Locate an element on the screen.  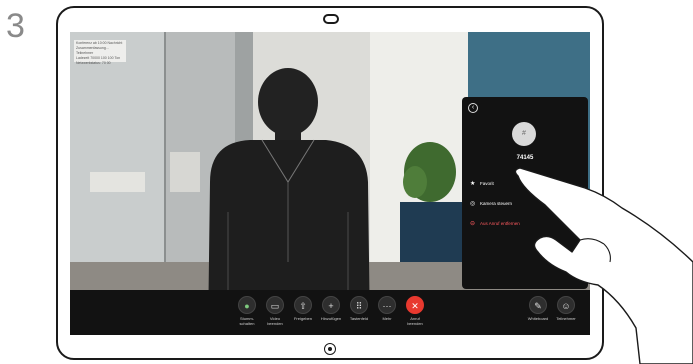
device-camera-icon is located at coordinates (331, 19).